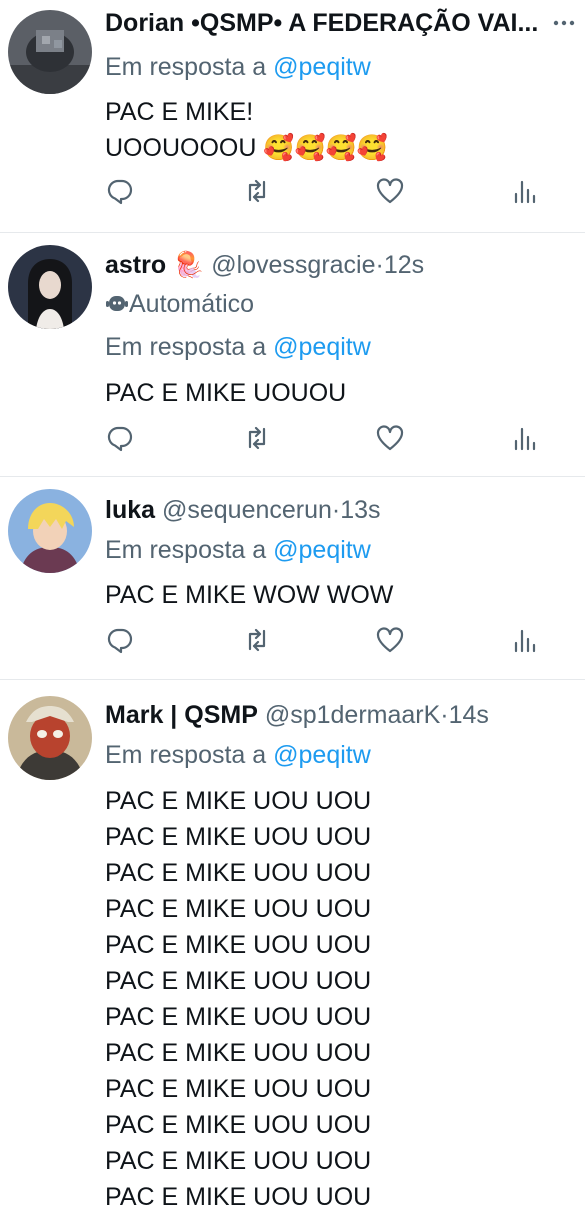 The height and width of the screenshot is (1215, 585). What do you see at coordinates (293, 265) in the screenshot?
I see `handle: @lovessgracie` at bounding box center [293, 265].